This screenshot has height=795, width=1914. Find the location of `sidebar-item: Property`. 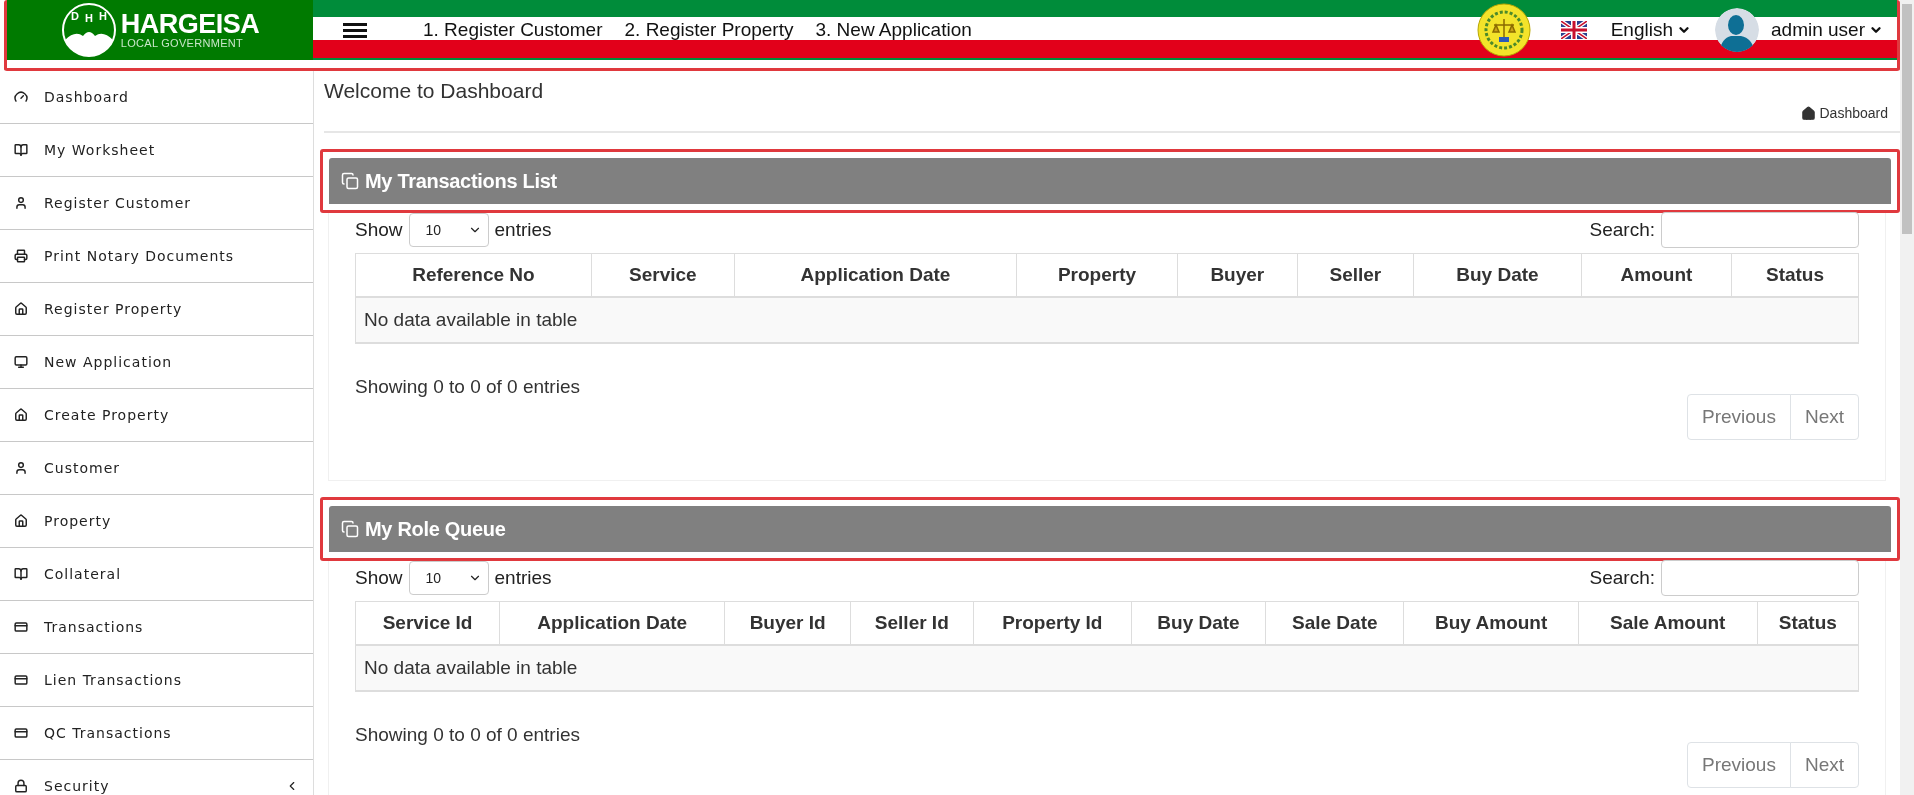

sidebar-item: Property is located at coordinates (156, 521).